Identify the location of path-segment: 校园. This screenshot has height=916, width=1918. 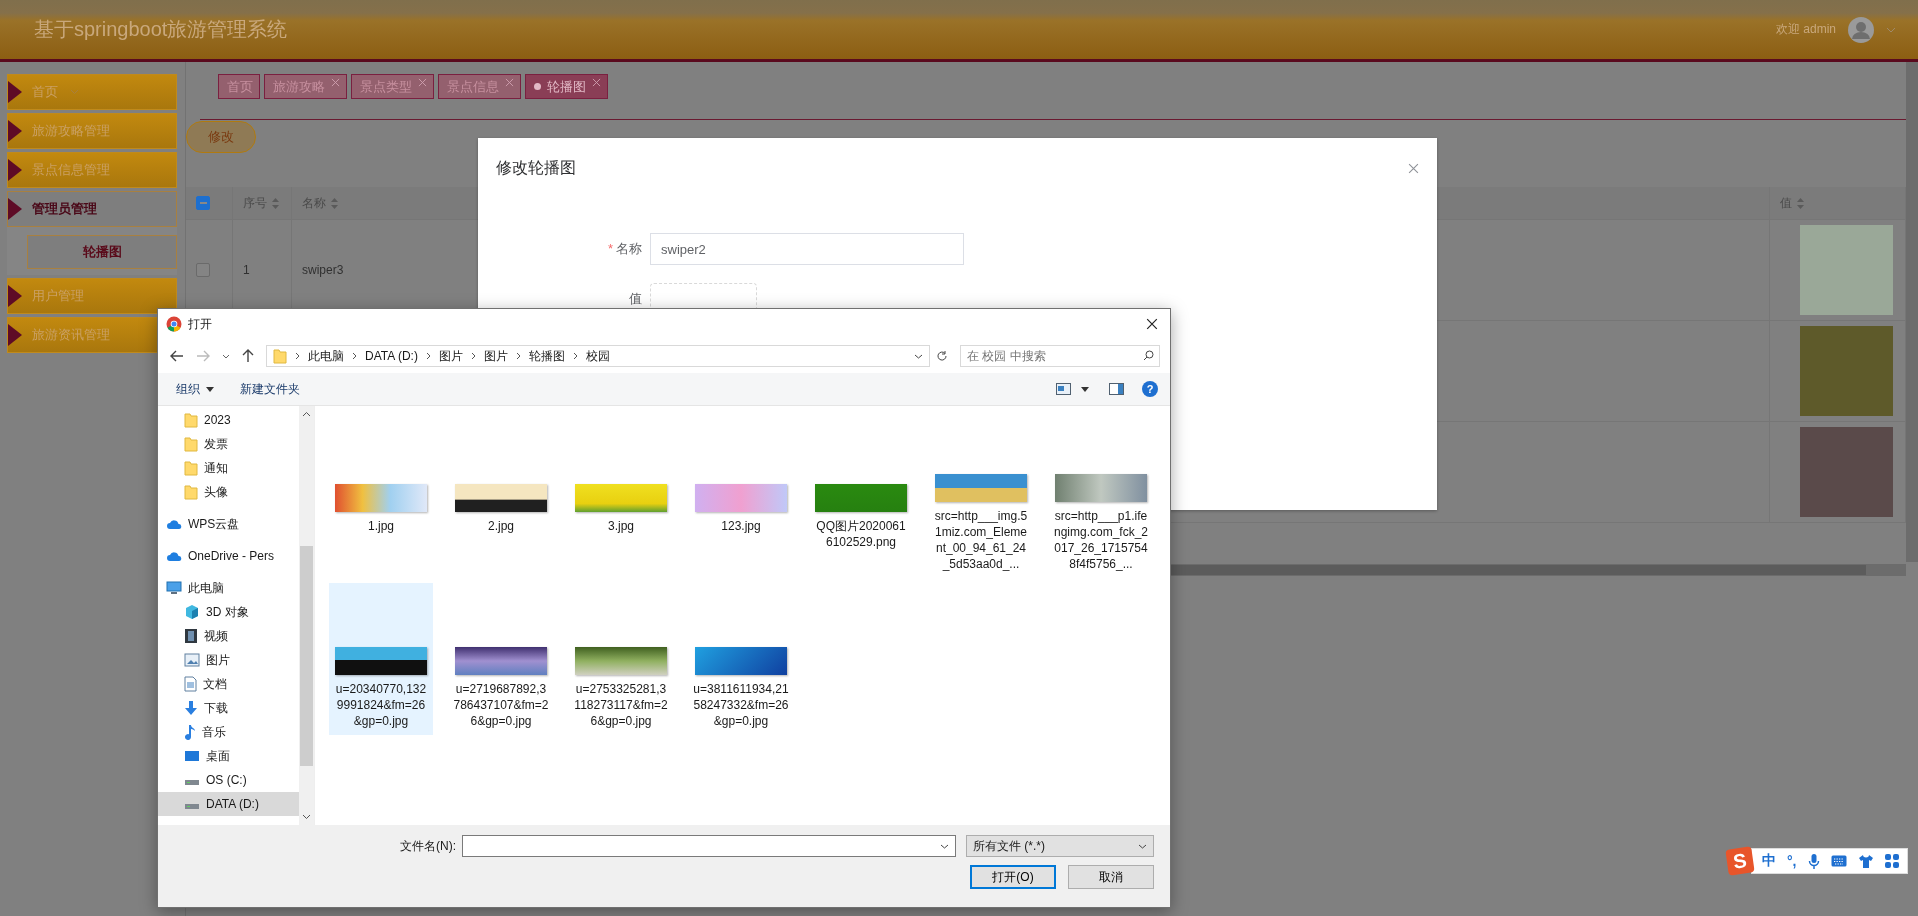
(597, 356).